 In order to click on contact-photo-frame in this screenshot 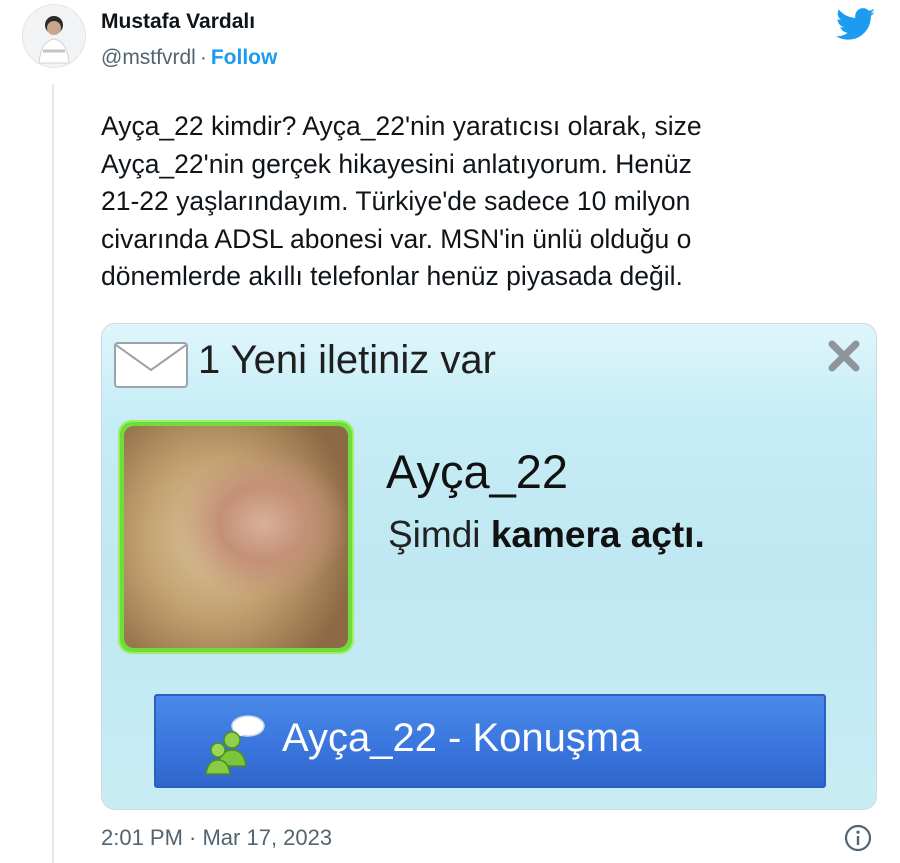, I will do `click(236, 537)`.